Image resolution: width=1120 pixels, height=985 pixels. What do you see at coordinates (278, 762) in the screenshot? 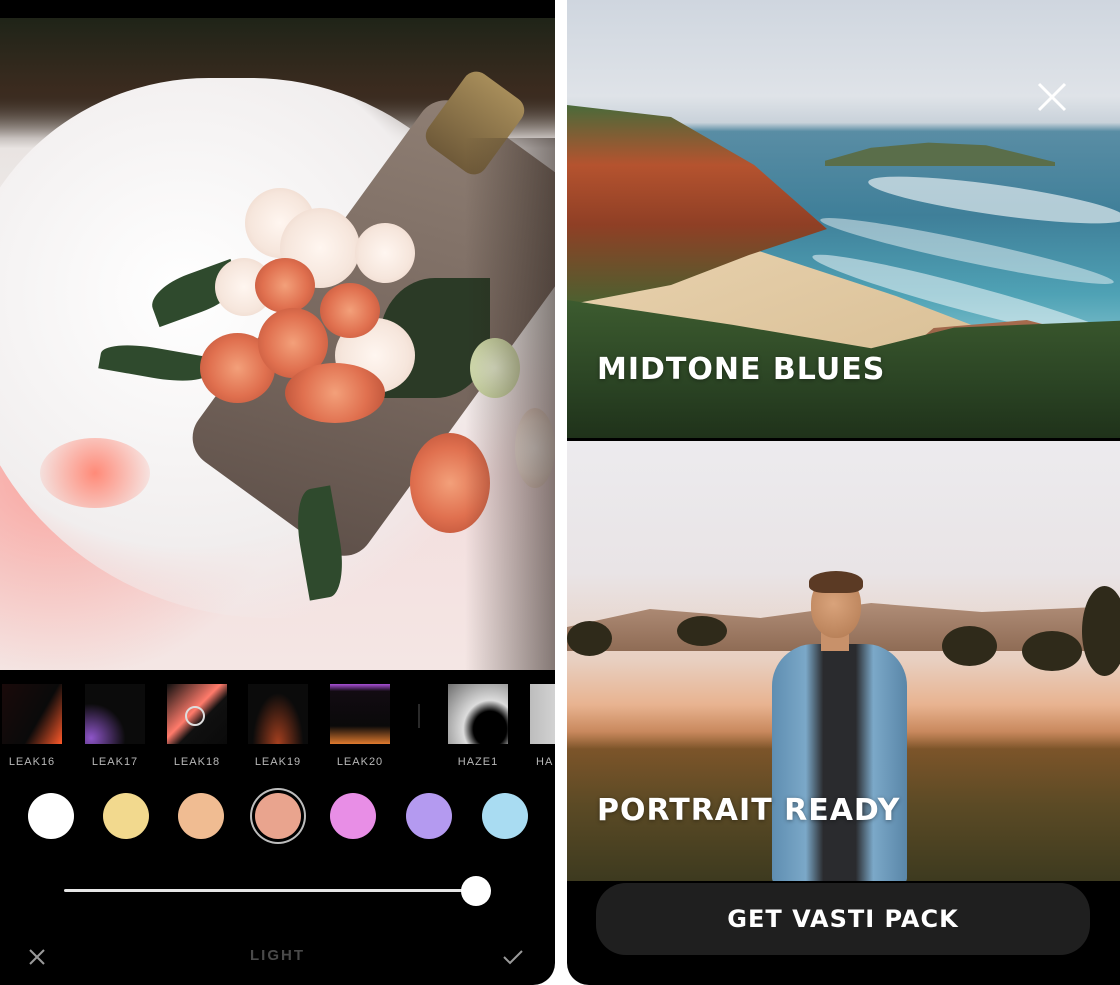
I see `filter-label: LEAK19` at bounding box center [278, 762].